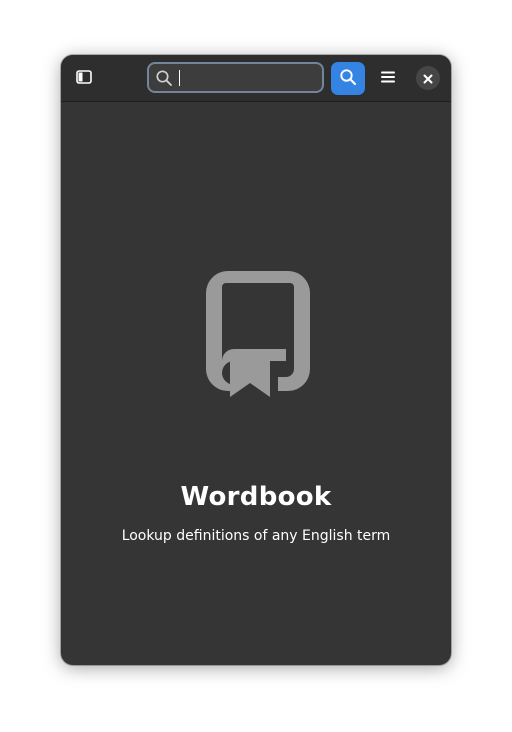  I want to click on header-bar, so click(256, 78).